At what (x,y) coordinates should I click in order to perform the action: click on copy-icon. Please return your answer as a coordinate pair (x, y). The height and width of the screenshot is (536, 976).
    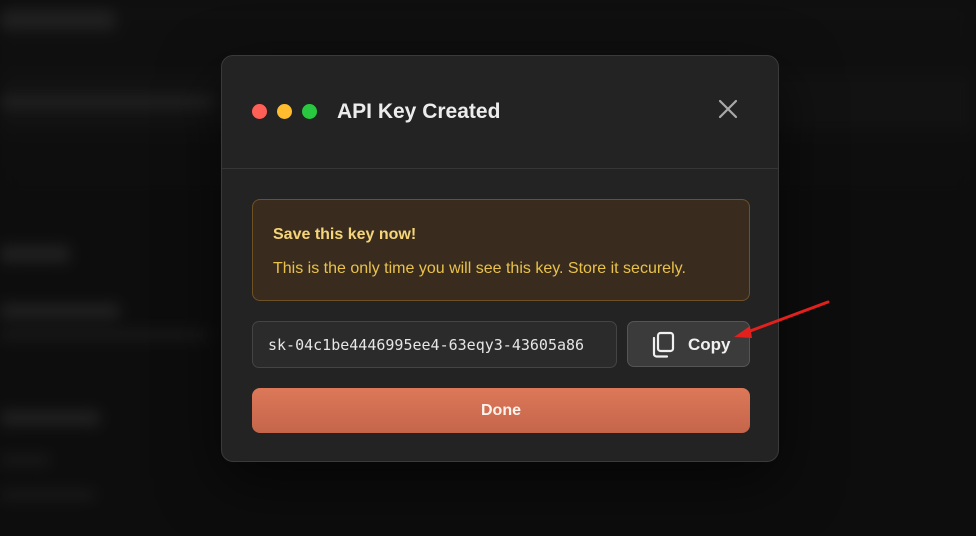
    Looking at the image, I should click on (663, 344).